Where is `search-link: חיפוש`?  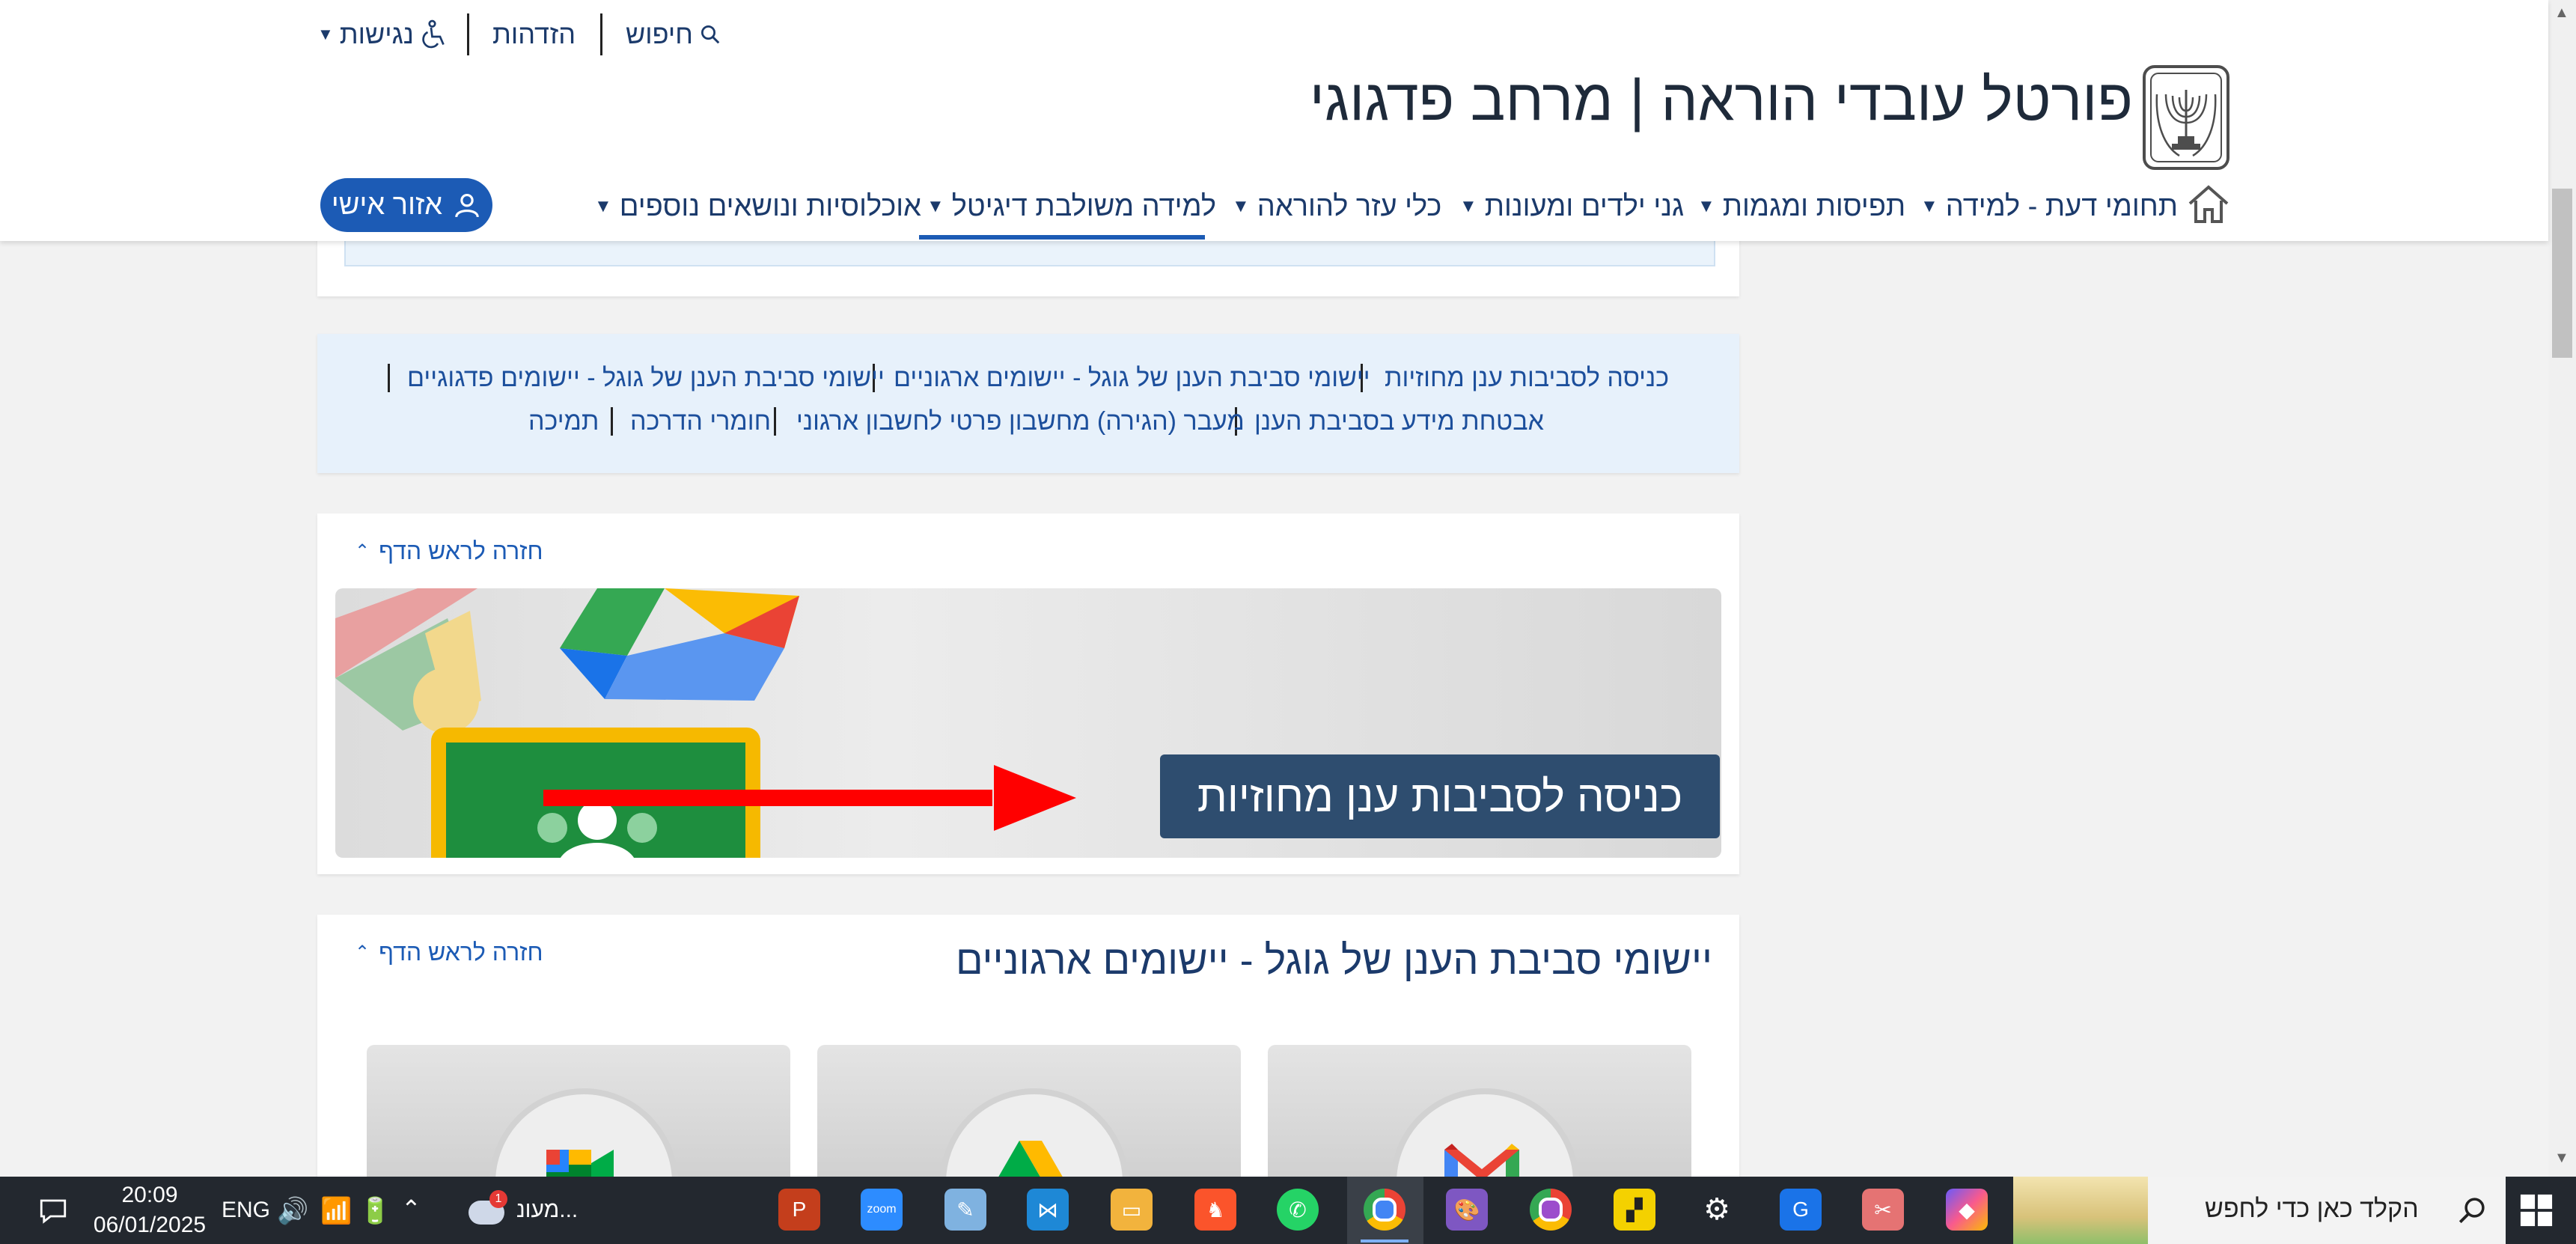
search-link: חיפוש is located at coordinates (673, 34).